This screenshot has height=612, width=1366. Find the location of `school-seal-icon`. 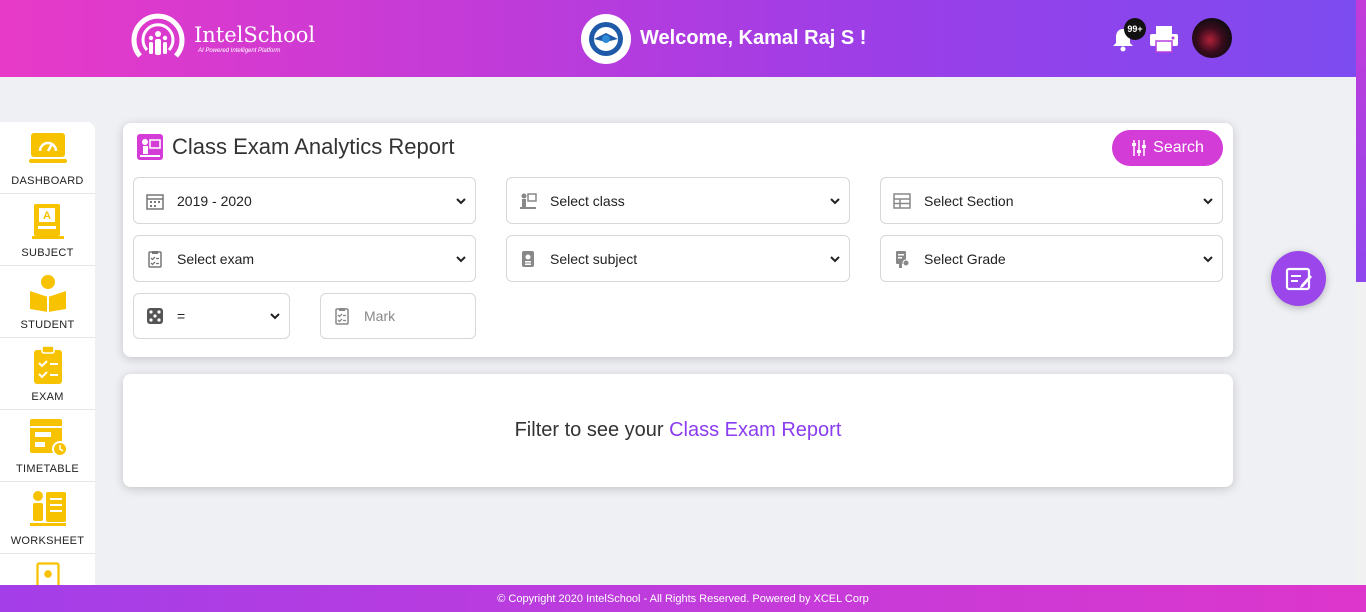

school-seal-icon is located at coordinates (606, 39).